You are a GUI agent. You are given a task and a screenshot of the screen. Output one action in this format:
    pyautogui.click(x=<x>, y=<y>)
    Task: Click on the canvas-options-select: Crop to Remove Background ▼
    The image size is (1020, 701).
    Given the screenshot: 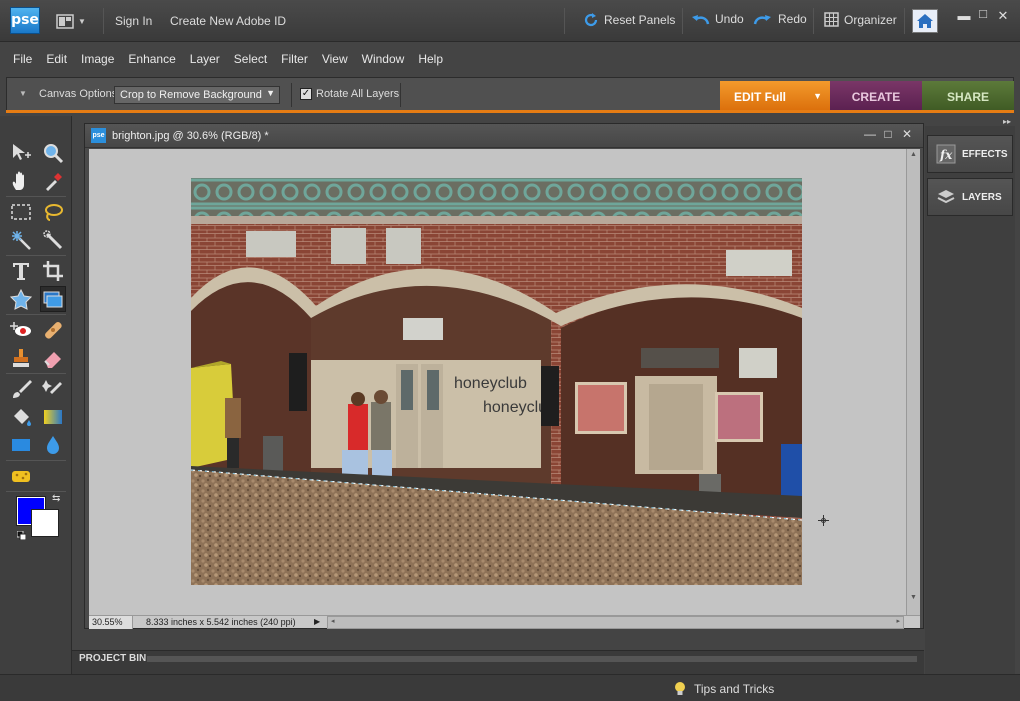 What is the action you would take?
    pyautogui.click(x=197, y=95)
    